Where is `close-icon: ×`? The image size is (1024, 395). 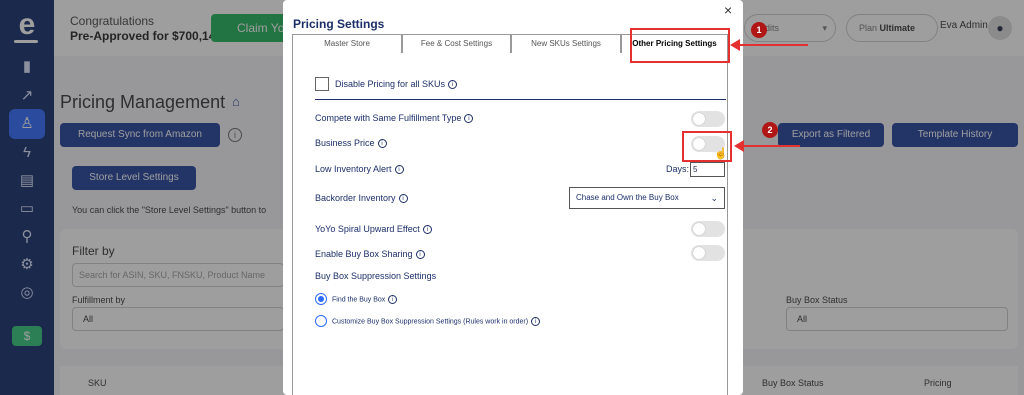 close-icon: × is located at coordinates (728, 10).